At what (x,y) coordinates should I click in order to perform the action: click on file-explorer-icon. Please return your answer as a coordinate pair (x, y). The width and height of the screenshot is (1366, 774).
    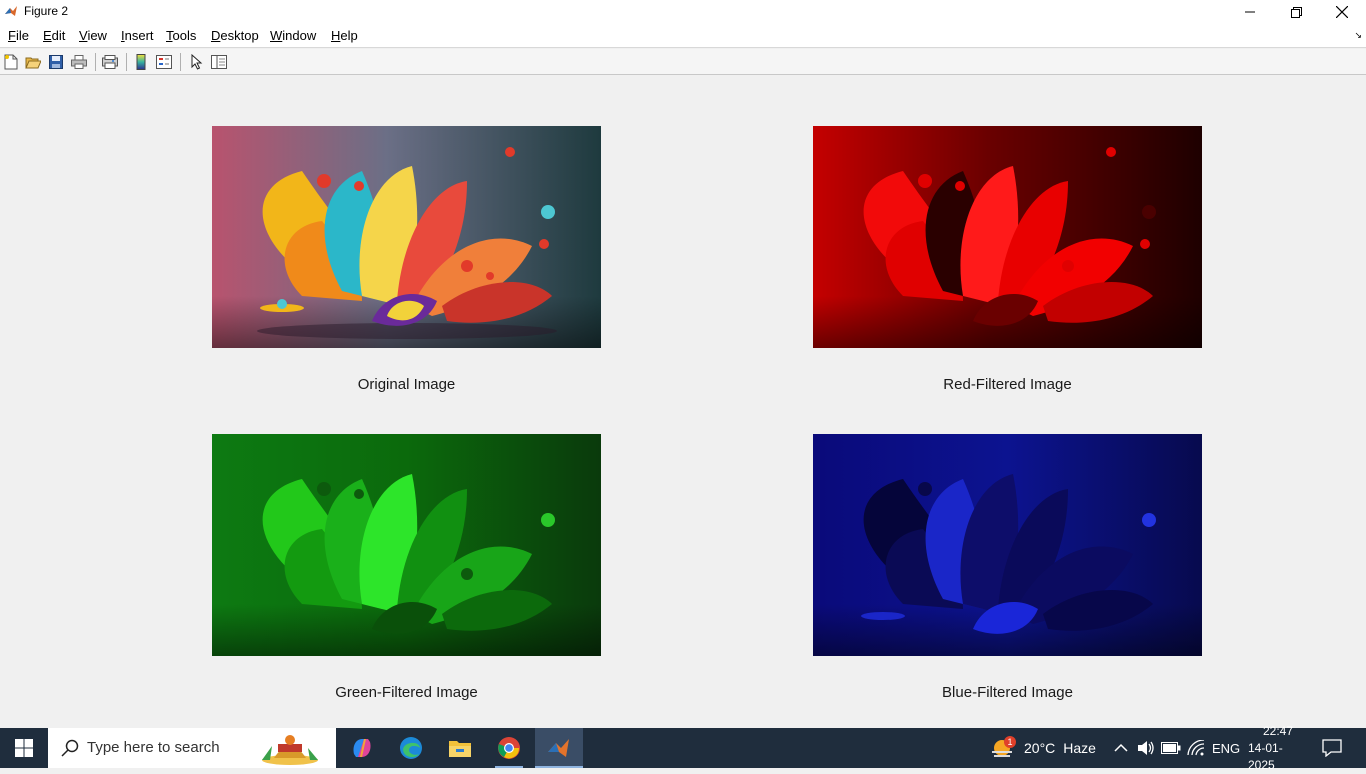
    Looking at the image, I should click on (460, 749).